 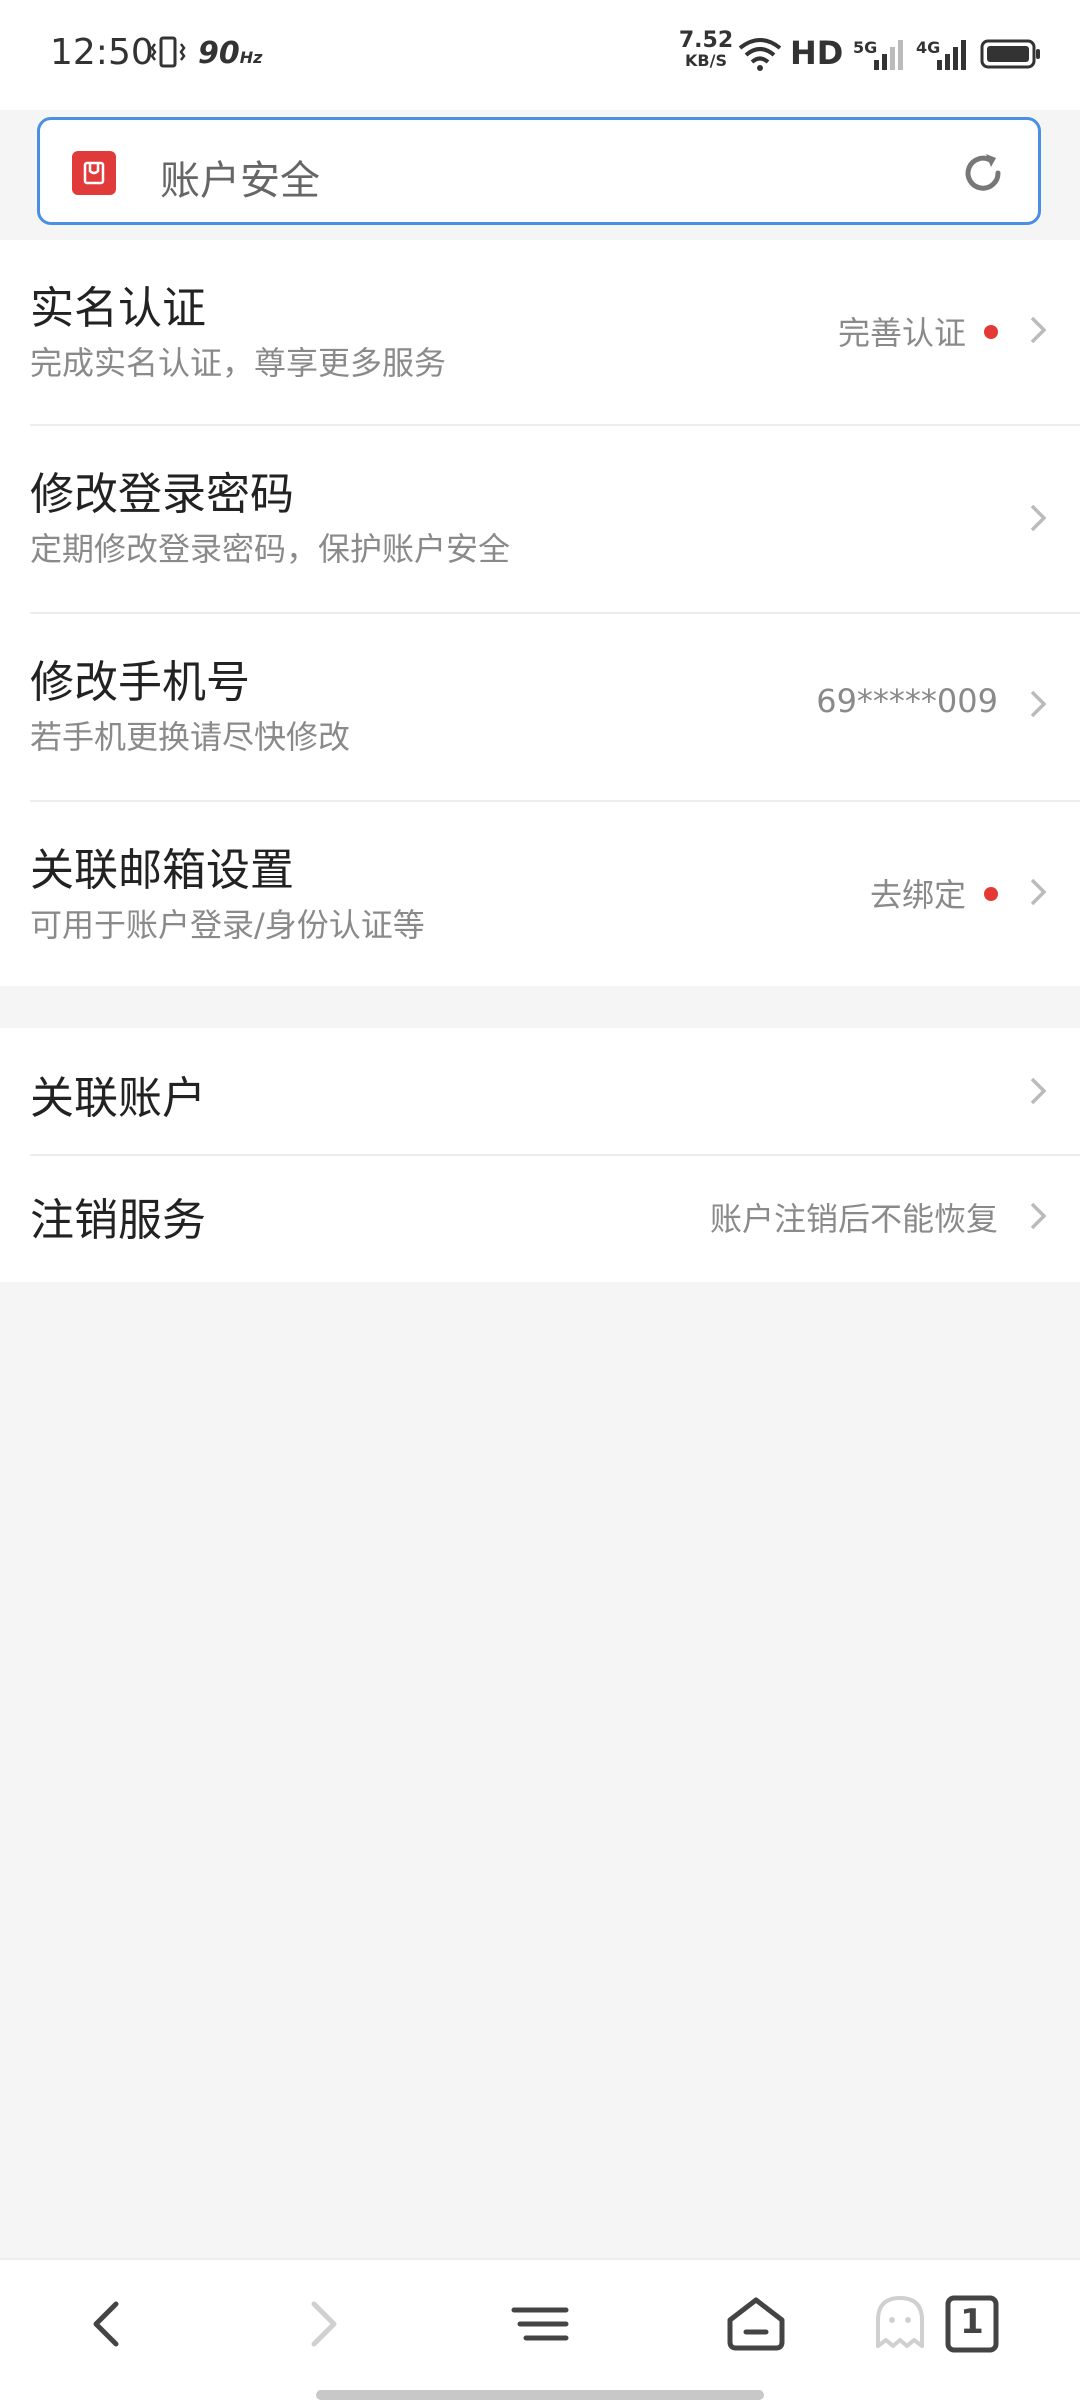 What do you see at coordinates (540, 894) in the screenshot?
I see `list-item-email-settings: 关联邮箱设置 可用于账户登录/身份认证等 去绑定` at bounding box center [540, 894].